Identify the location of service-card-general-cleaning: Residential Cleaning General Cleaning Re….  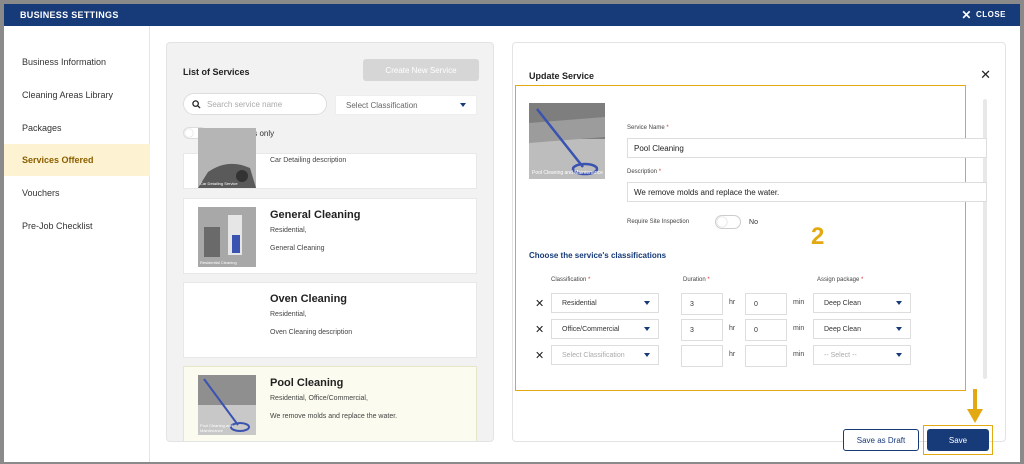
(330, 236).